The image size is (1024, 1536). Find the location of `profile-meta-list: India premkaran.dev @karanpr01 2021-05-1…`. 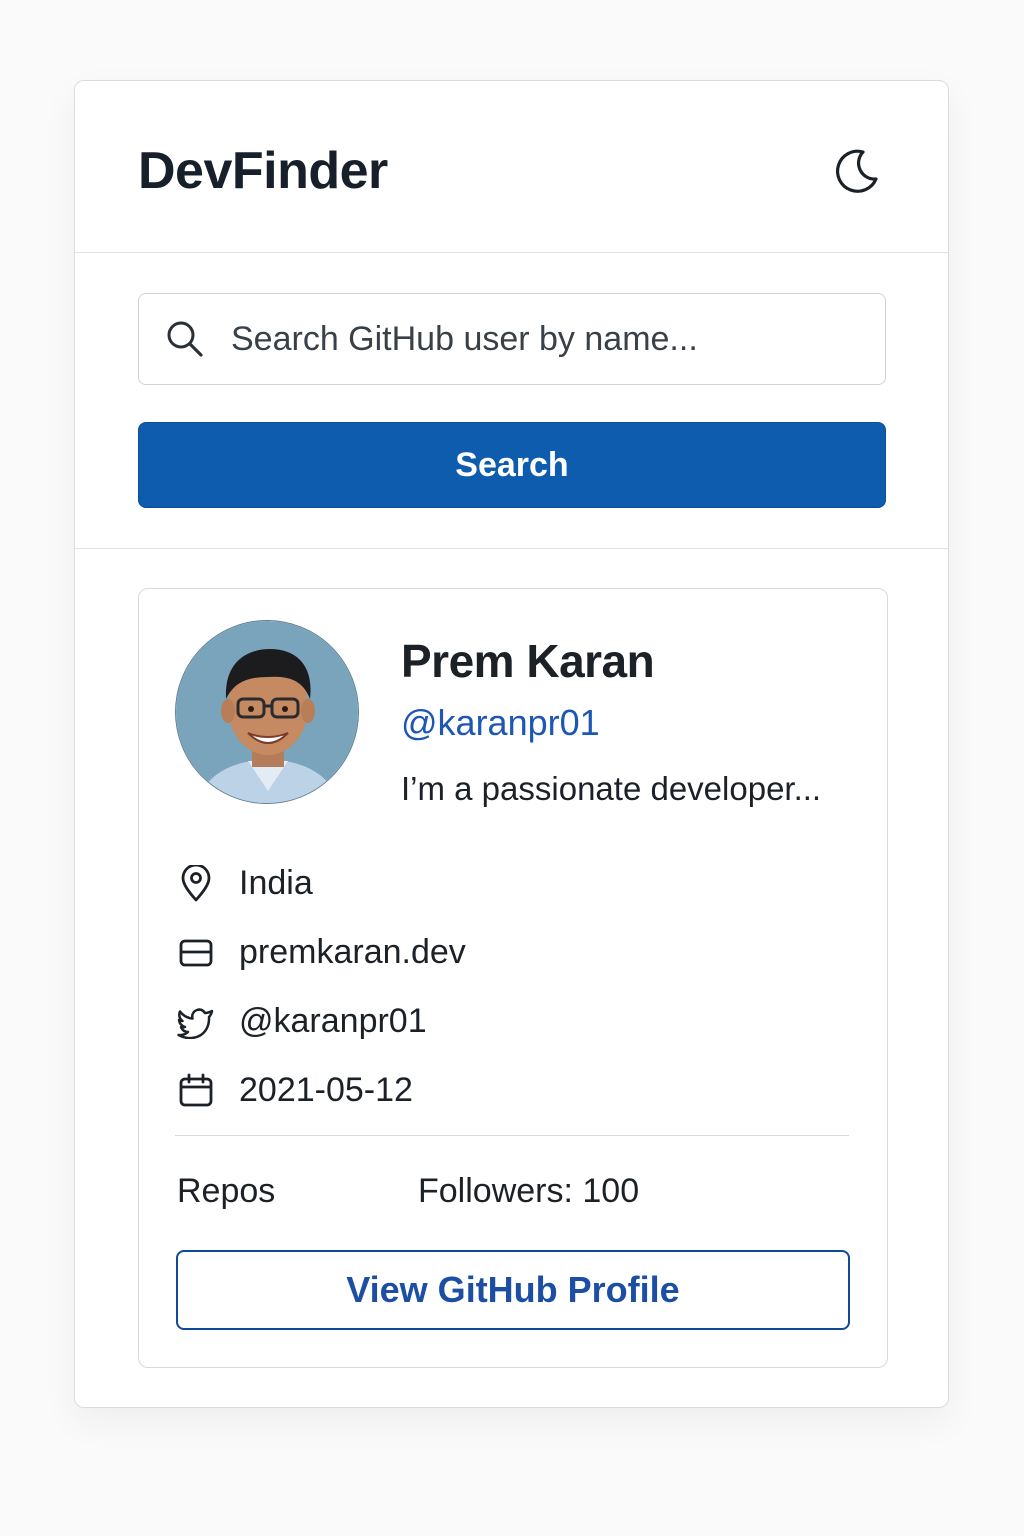

profile-meta-list: India premkaran.dev @karanpr01 2021-05-1… is located at coordinates (515, 987).